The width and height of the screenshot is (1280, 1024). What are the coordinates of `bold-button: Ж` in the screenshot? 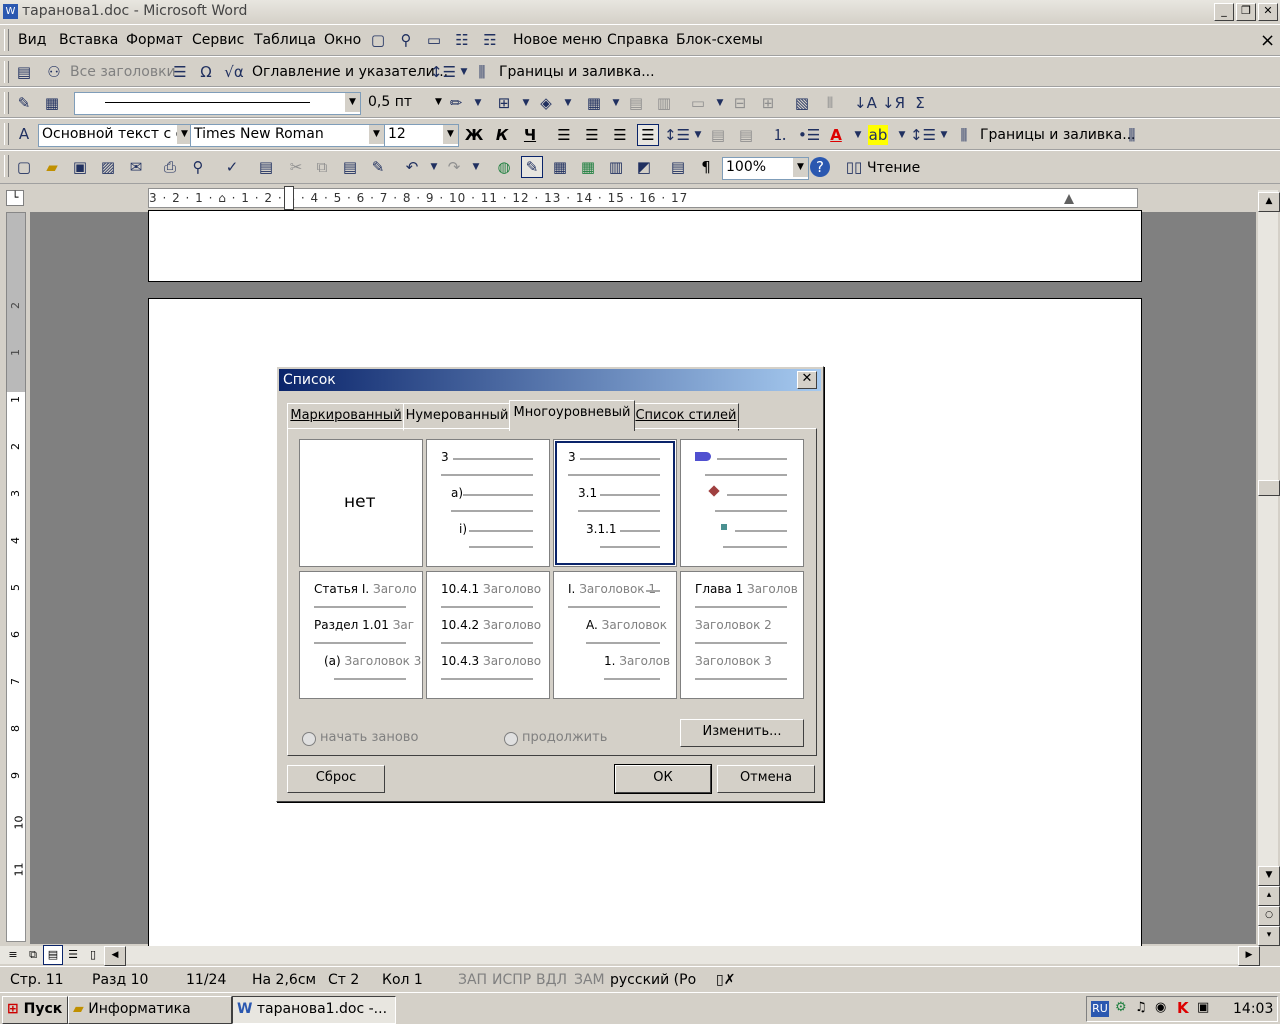 It's located at (474, 135).